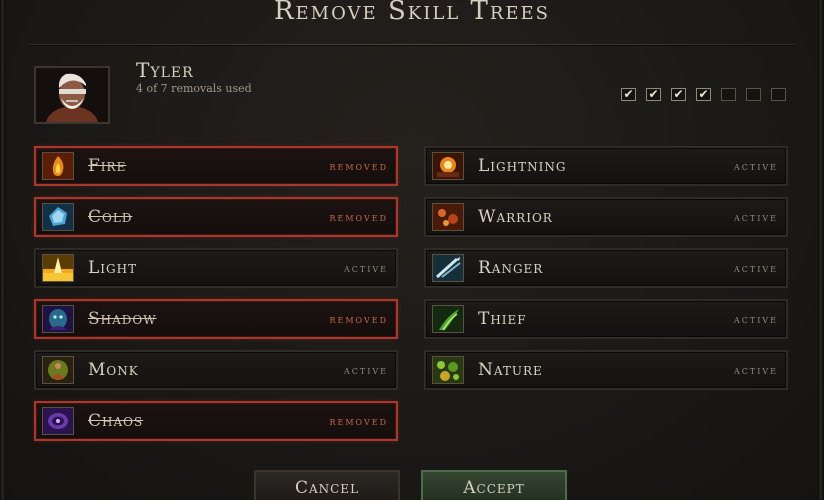 The image size is (824, 500). Describe the element at coordinates (58, 268) in the screenshot. I see `light-icon` at that location.